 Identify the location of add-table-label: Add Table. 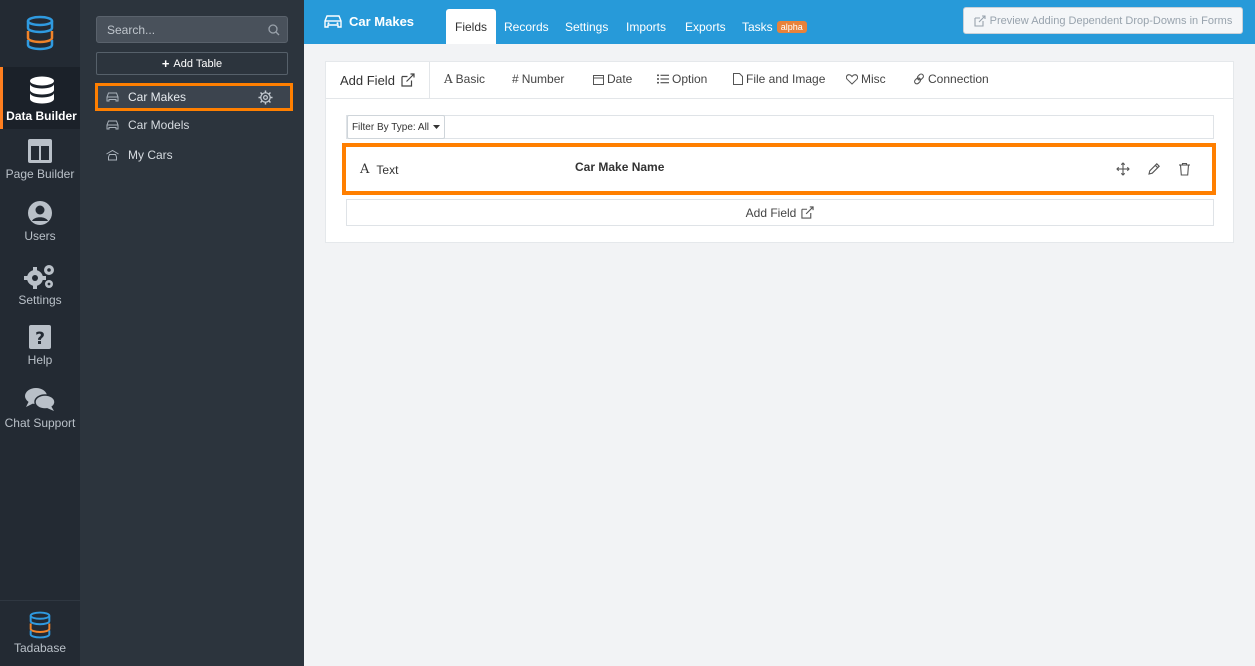
(198, 63).